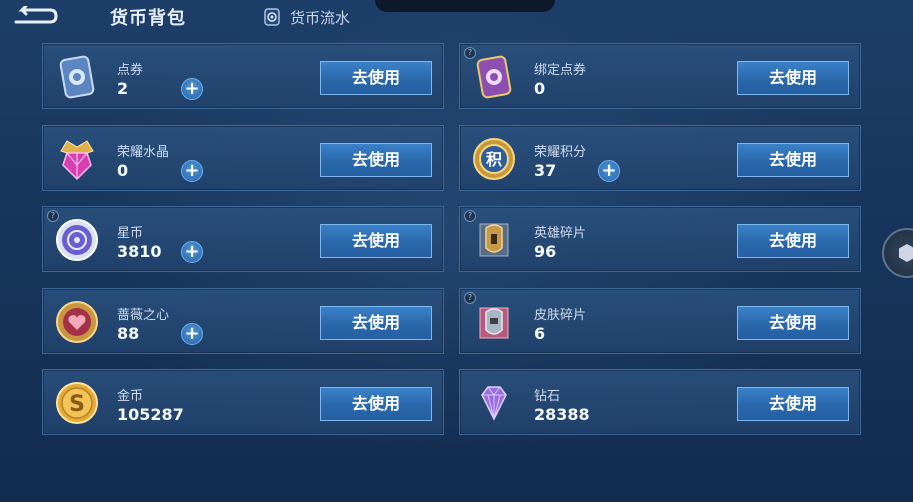 The width and height of the screenshot is (913, 502). What do you see at coordinates (130, 396) in the screenshot?
I see `currency-name: 金币` at bounding box center [130, 396].